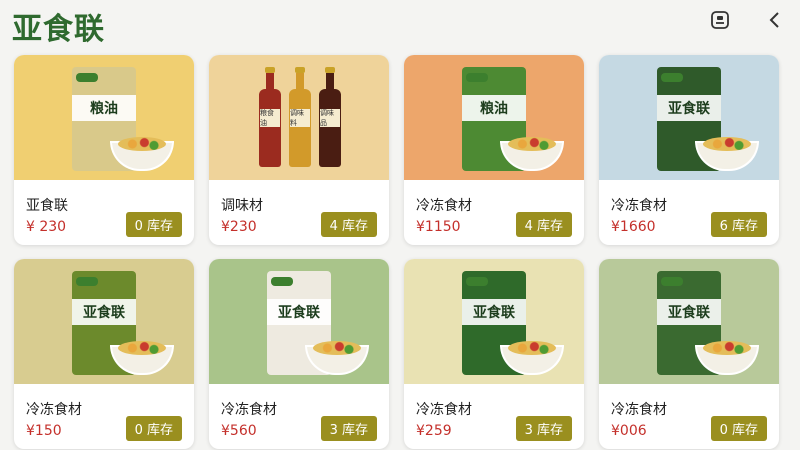 The width and height of the screenshot is (800, 450). Describe the element at coordinates (44, 431) in the screenshot. I see `product-price: ¥150` at that location.